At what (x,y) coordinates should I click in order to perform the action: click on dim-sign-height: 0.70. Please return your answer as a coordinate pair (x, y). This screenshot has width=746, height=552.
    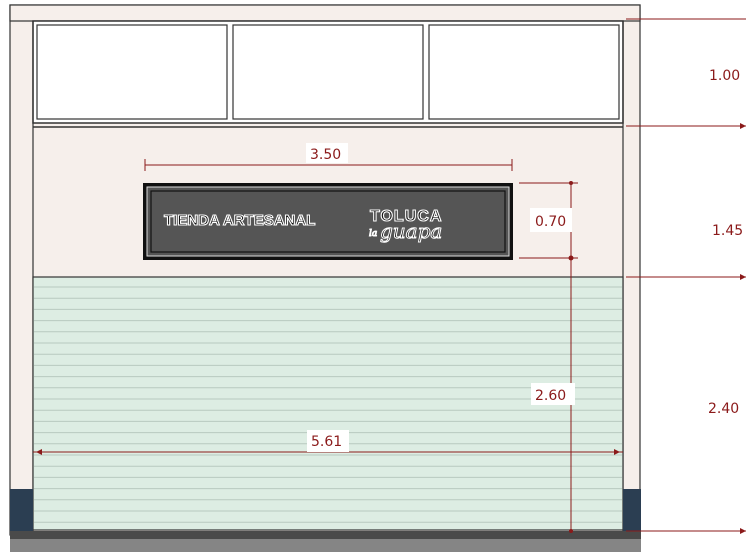
    Looking at the image, I should click on (550, 222).